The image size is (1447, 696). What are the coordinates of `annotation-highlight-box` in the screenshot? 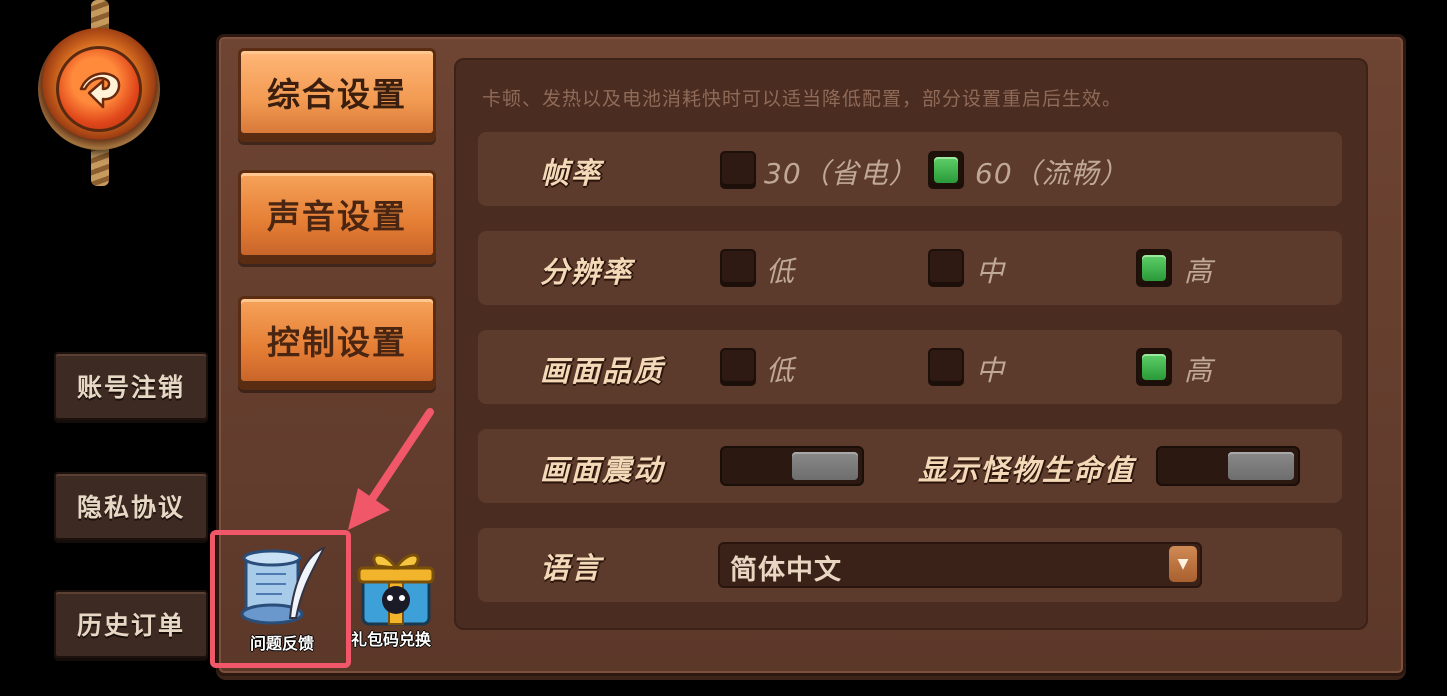 It's located at (280, 599).